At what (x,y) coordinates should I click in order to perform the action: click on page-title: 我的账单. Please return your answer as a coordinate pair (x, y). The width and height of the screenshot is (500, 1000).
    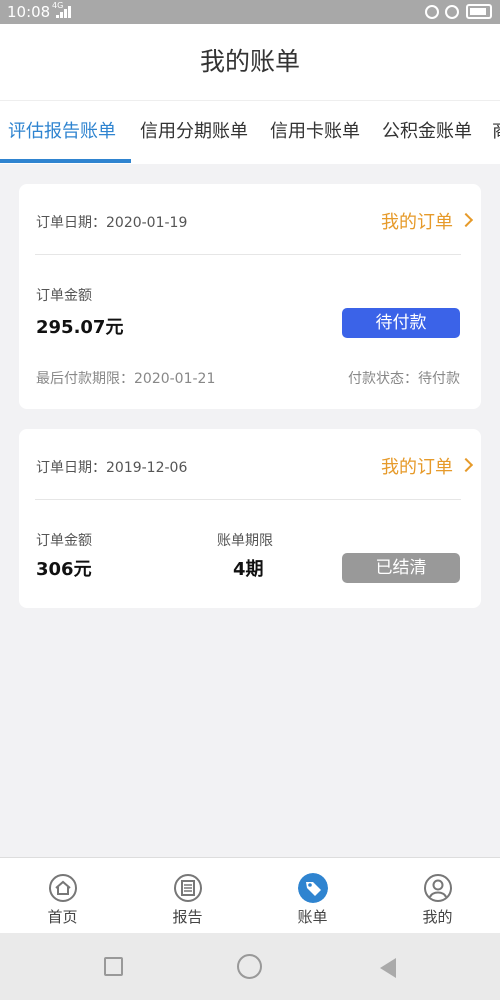
    Looking at the image, I should click on (249, 61).